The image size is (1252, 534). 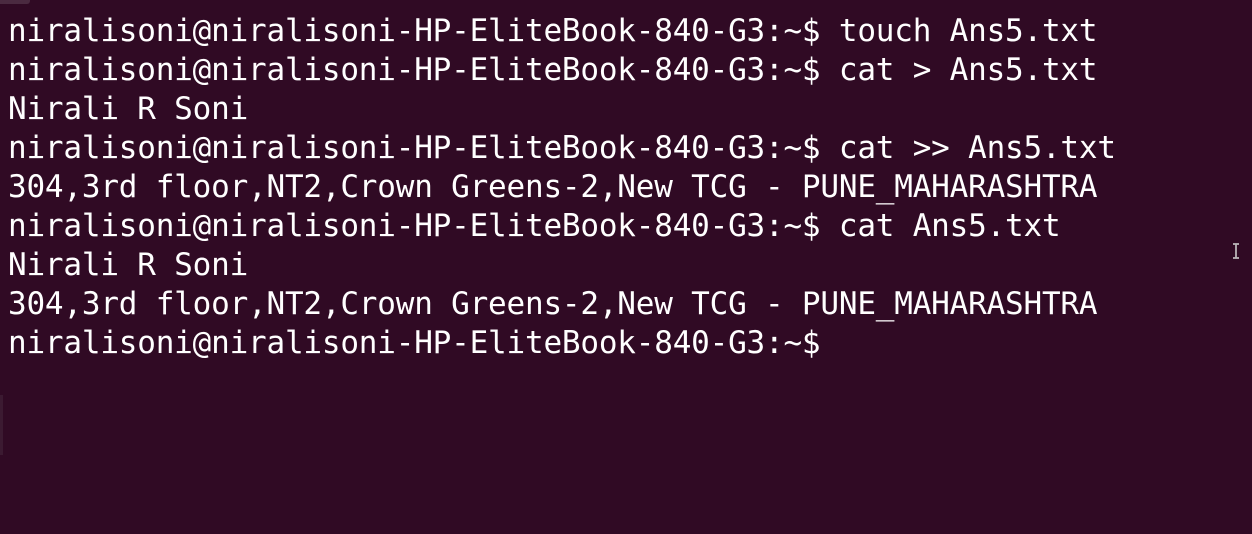 What do you see at coordinates (128, 109) in the screenshot?
I see `terminal-line-input-name: Nirali R Soni` at bounding box center [128, 109].